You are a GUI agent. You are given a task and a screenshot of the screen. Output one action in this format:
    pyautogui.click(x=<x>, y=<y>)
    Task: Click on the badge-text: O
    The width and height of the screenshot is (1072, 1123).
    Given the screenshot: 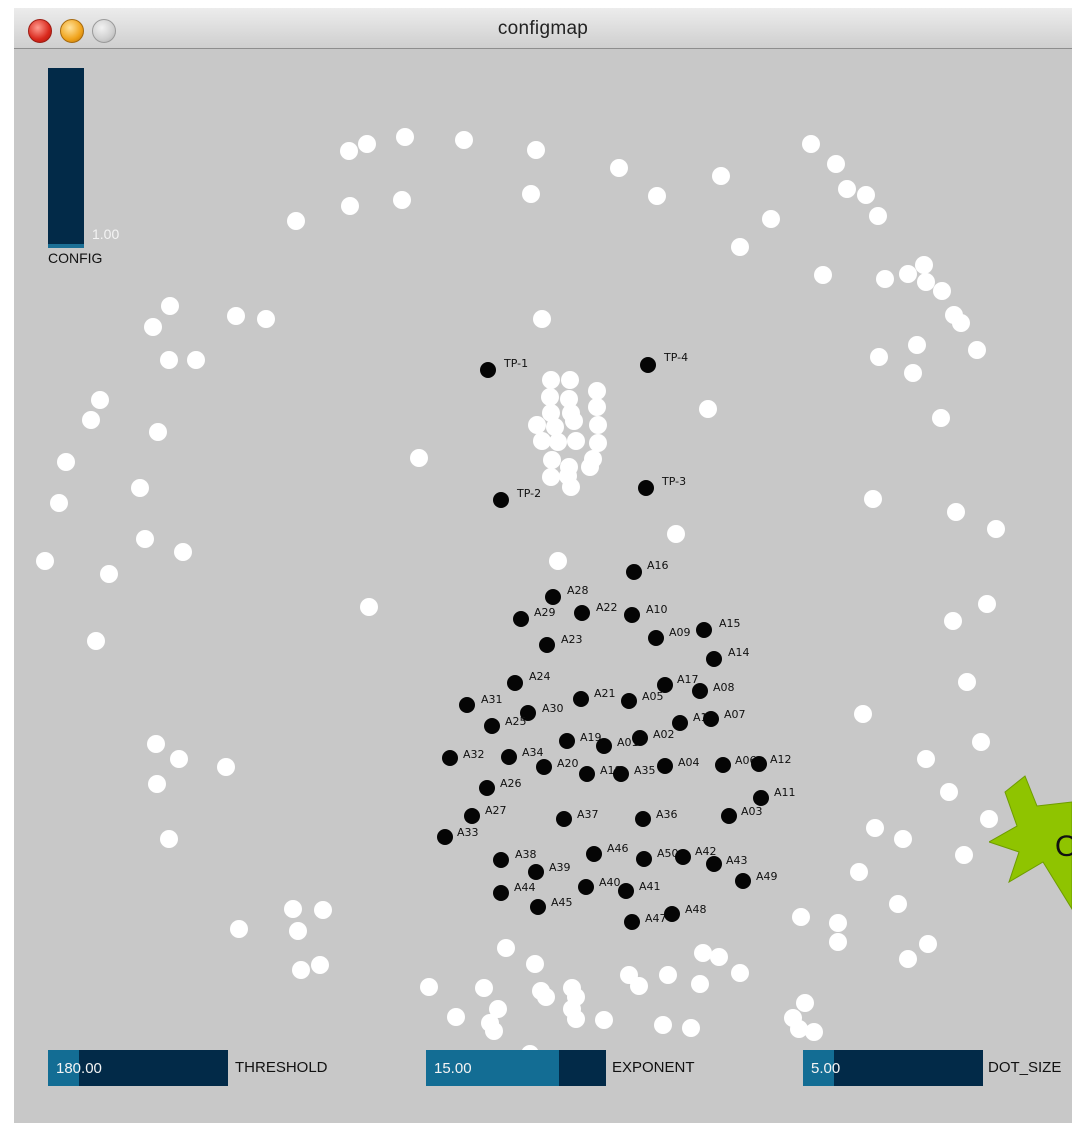 What is the action you would take?
    pyautogui.click(x=1063, y=846)
    